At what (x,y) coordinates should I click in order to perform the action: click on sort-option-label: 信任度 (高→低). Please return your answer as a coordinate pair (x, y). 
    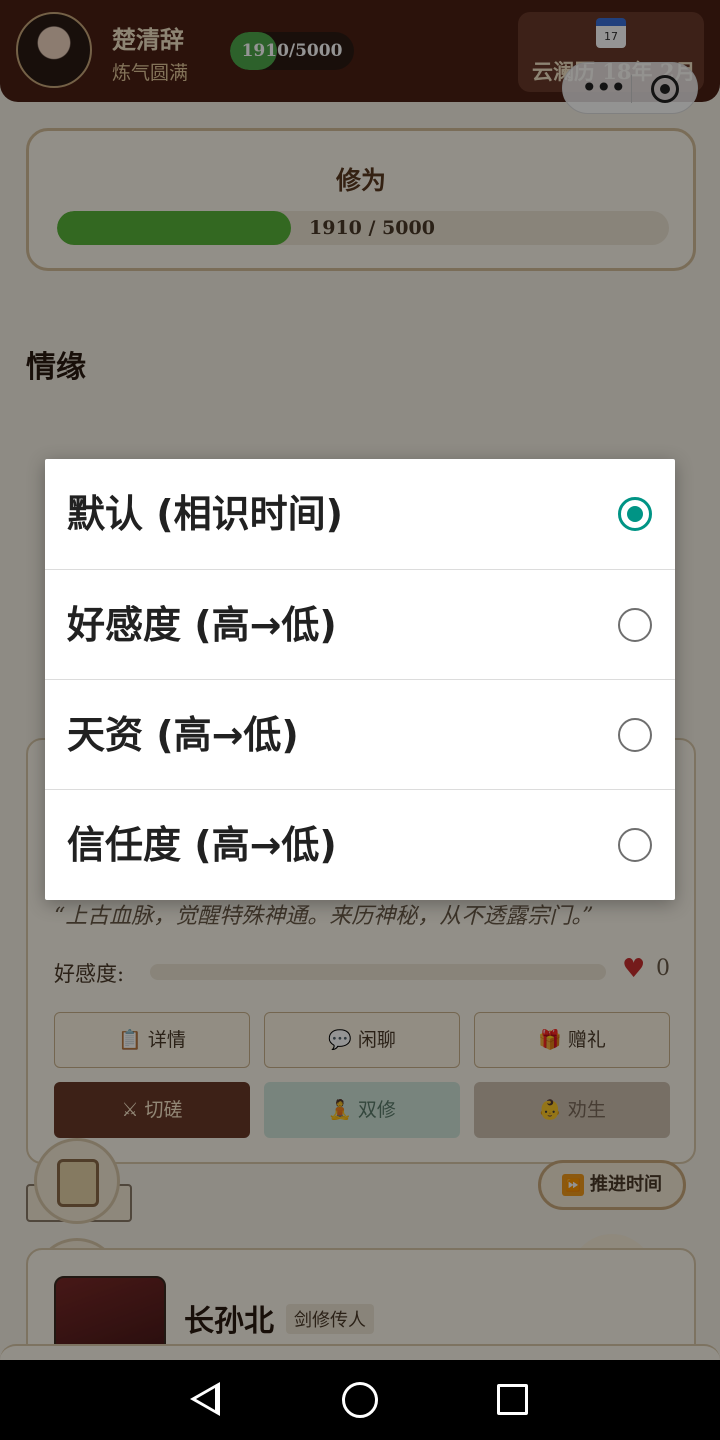
    Looking at the image, I should click on (202, 845).